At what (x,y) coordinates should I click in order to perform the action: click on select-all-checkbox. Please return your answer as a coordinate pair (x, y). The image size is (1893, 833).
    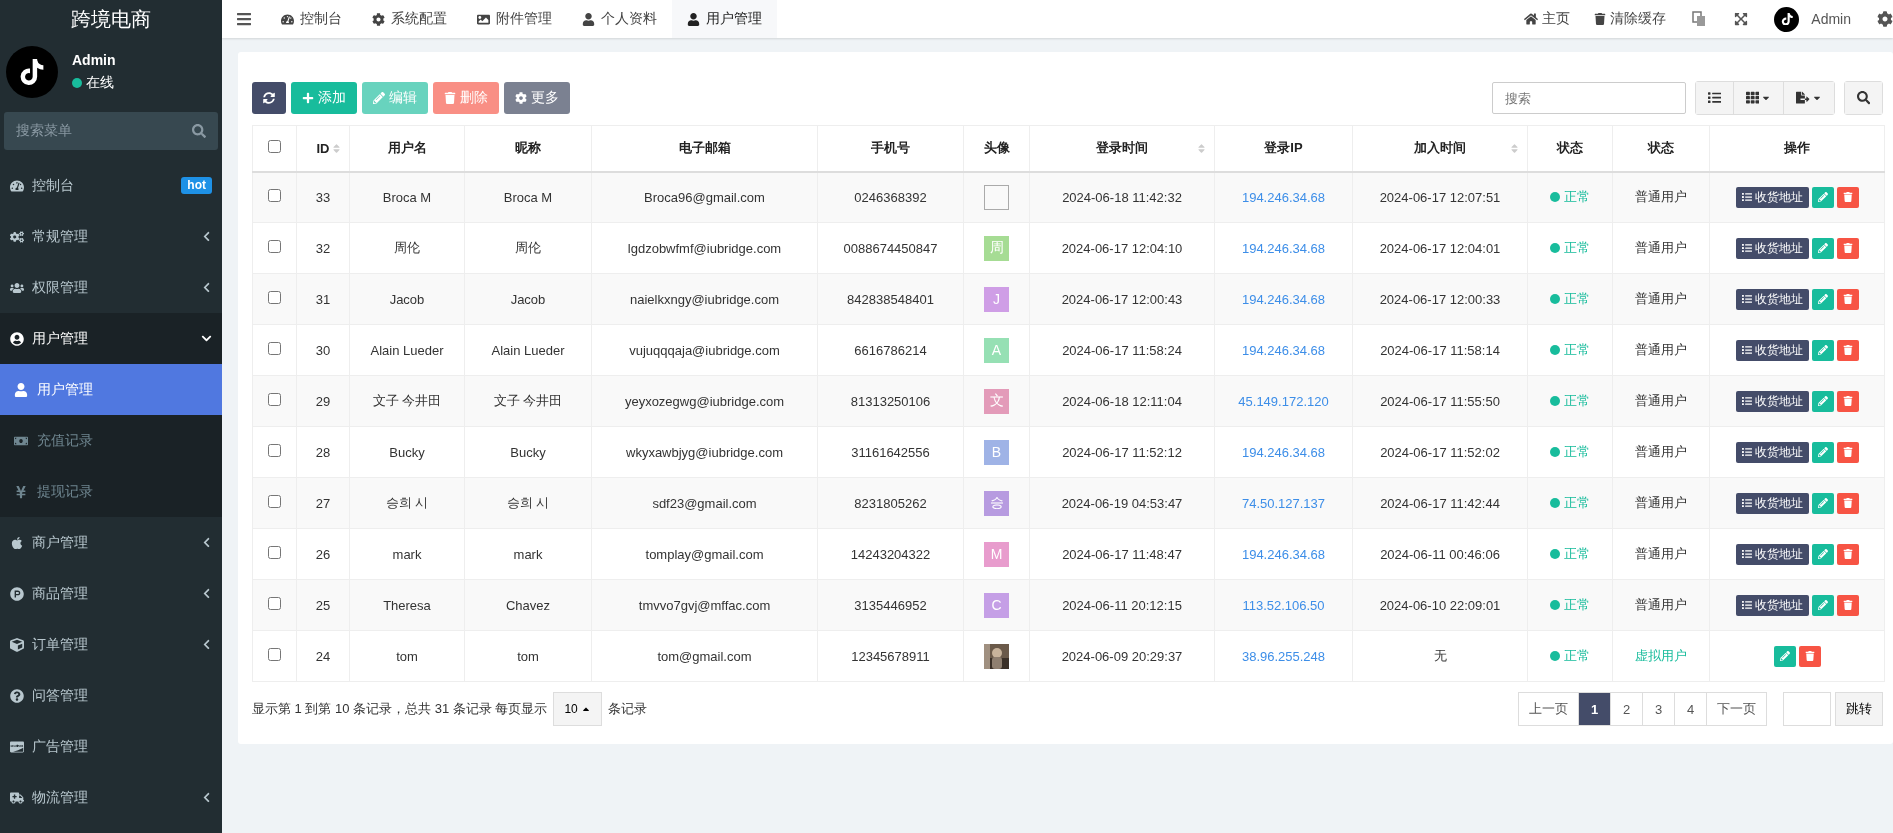
    Looking at the image, I should click on (274, 147).